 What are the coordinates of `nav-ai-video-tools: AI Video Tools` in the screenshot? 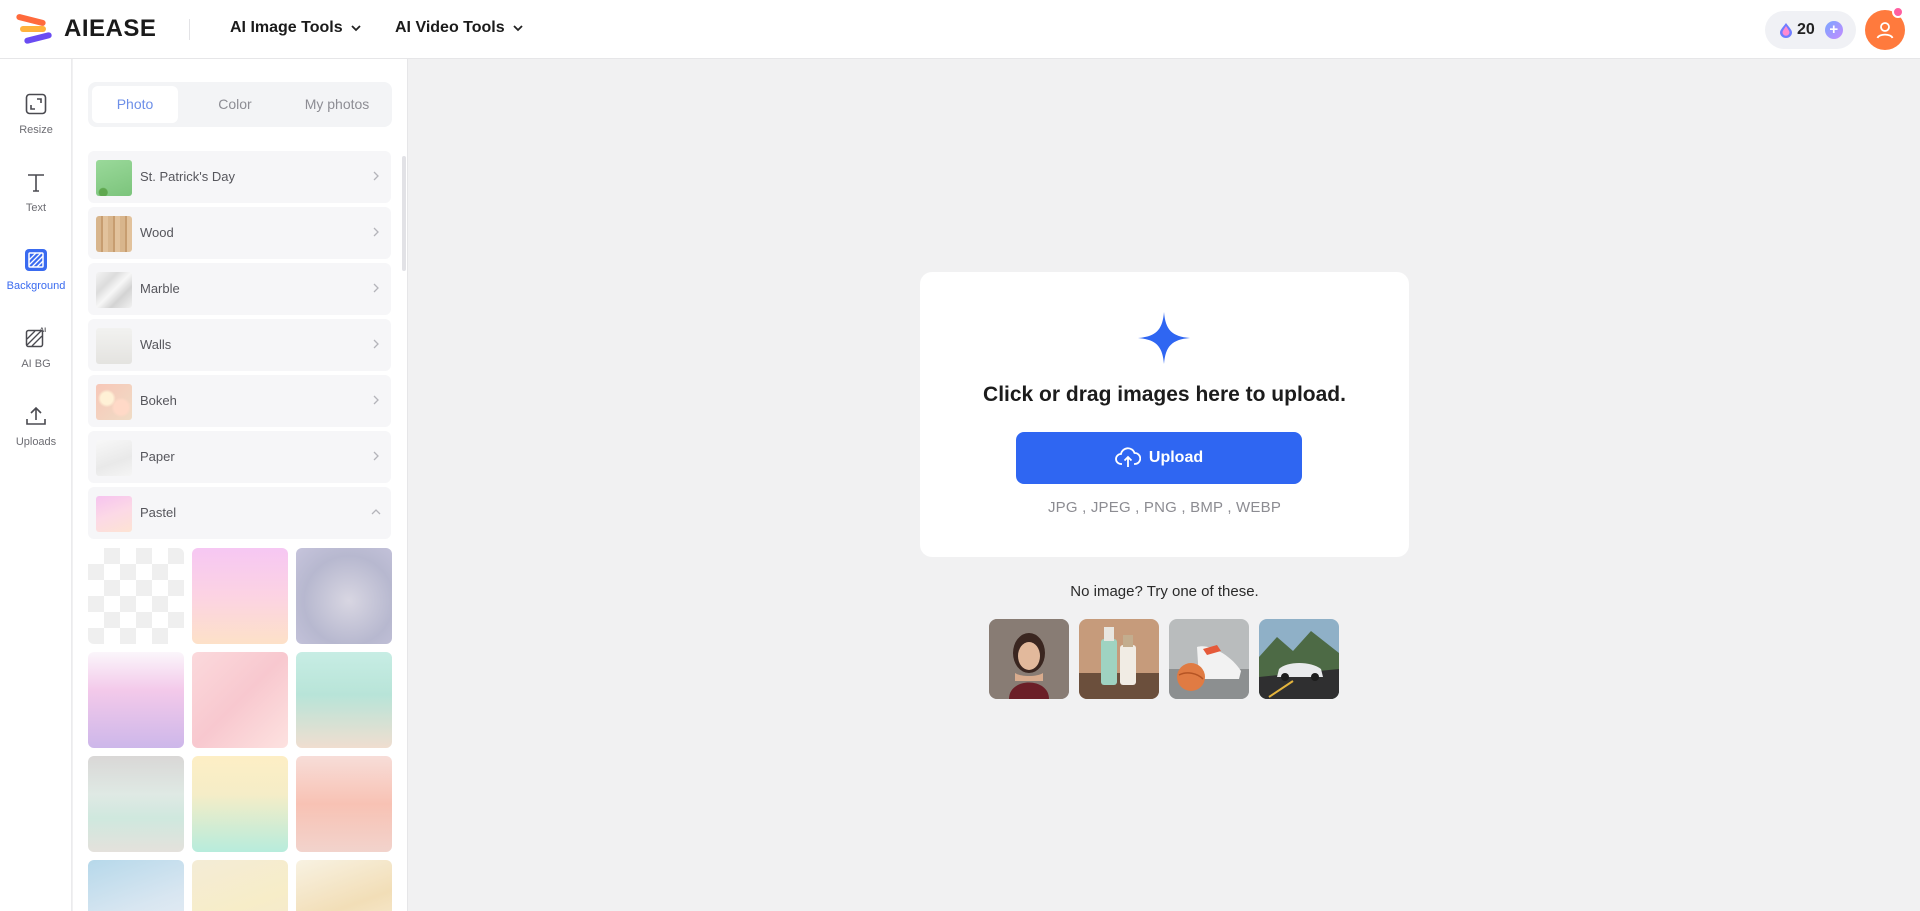 It's located at (459, 28).